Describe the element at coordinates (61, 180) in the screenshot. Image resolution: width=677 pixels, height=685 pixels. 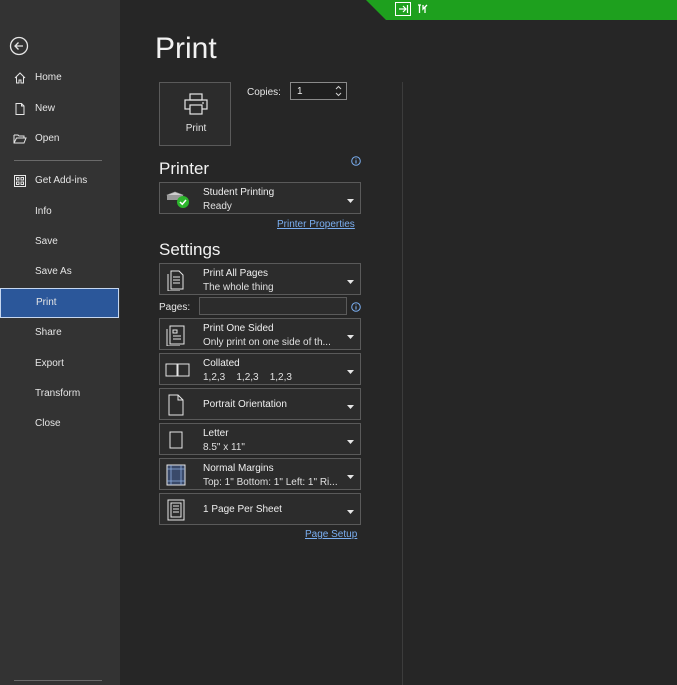
I see `nav-label: Get Add-ins` at that location.